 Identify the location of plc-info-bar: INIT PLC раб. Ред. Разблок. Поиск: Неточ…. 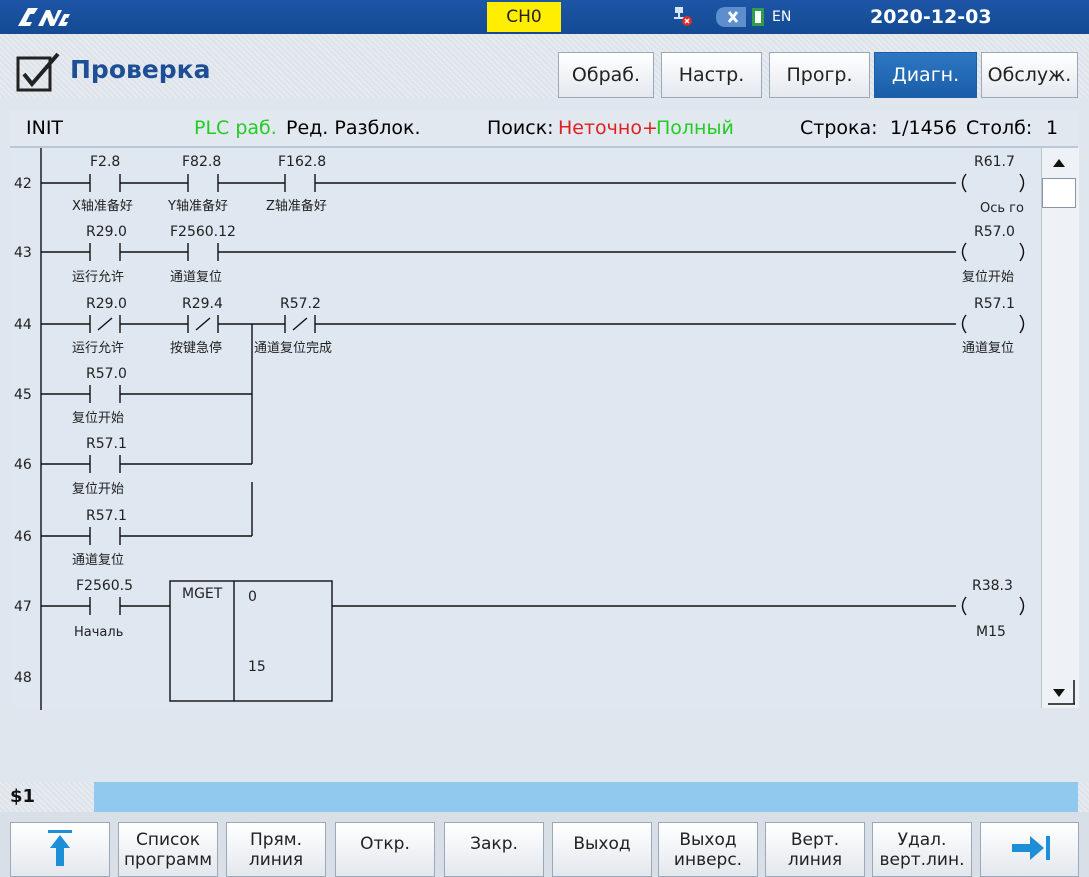
(544, 129).